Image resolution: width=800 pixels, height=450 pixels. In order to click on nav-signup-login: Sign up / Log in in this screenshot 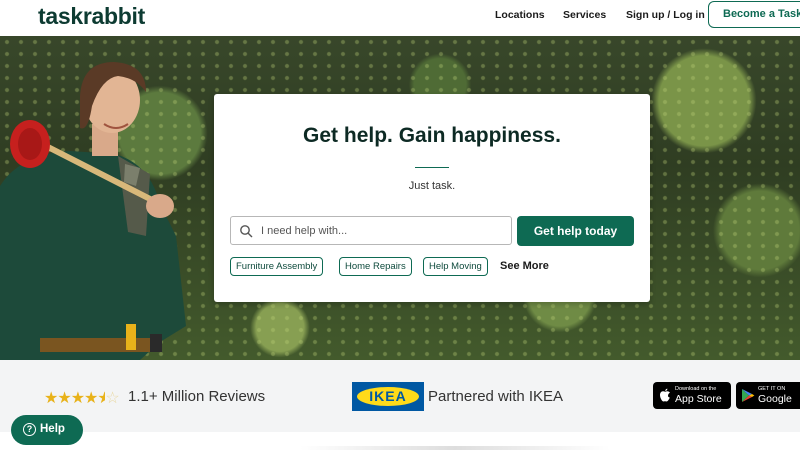, I will do `click(665, 15)`.